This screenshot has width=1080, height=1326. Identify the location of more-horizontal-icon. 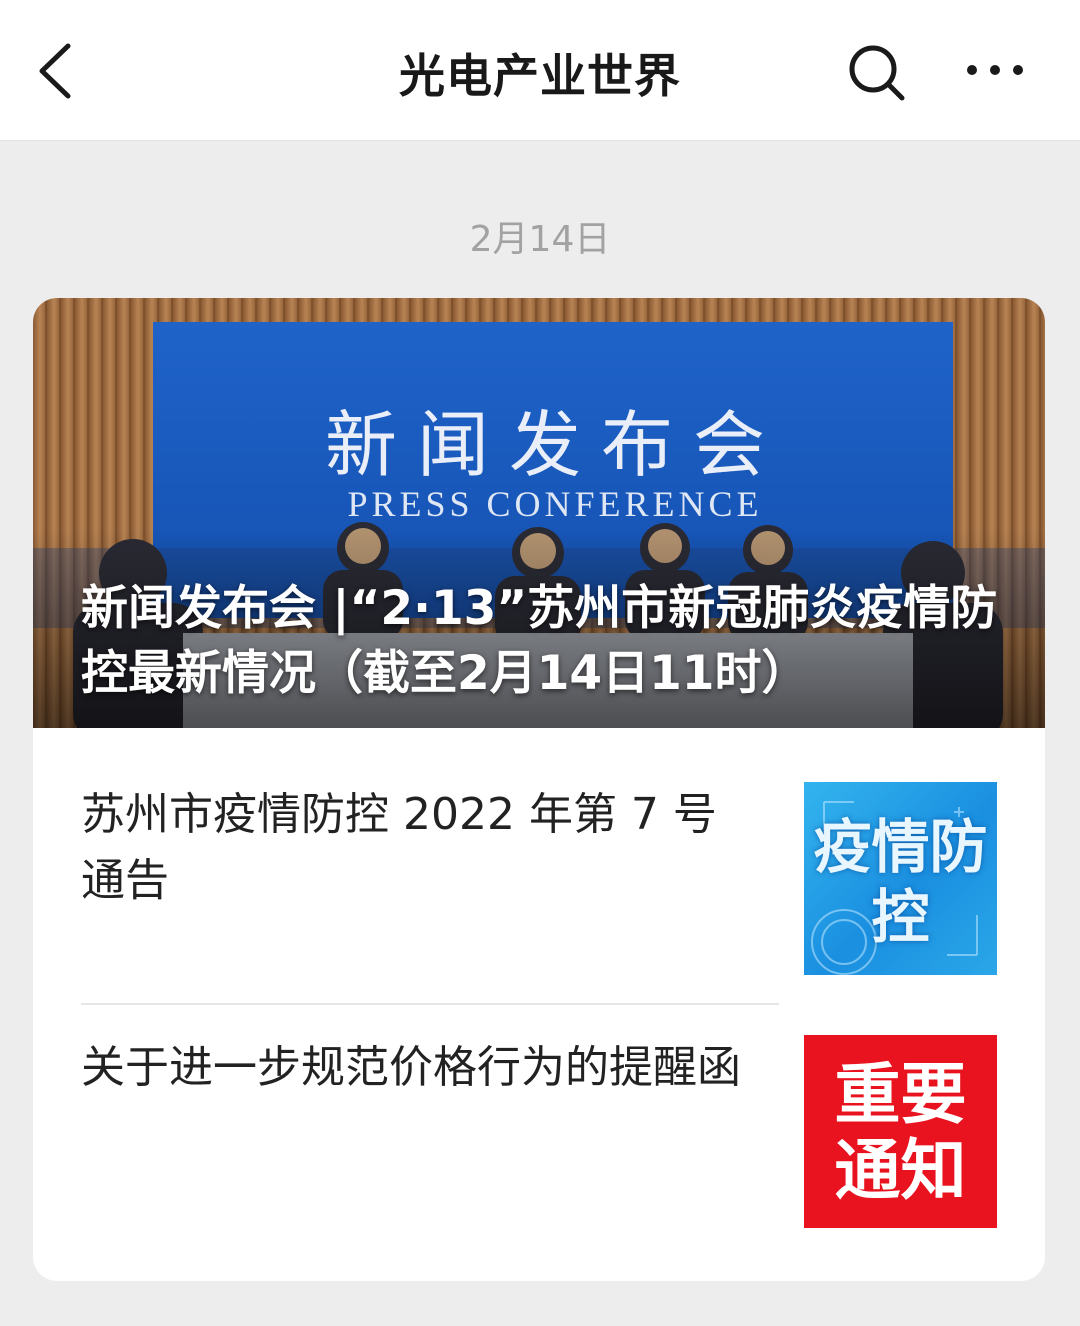
(995, 70).